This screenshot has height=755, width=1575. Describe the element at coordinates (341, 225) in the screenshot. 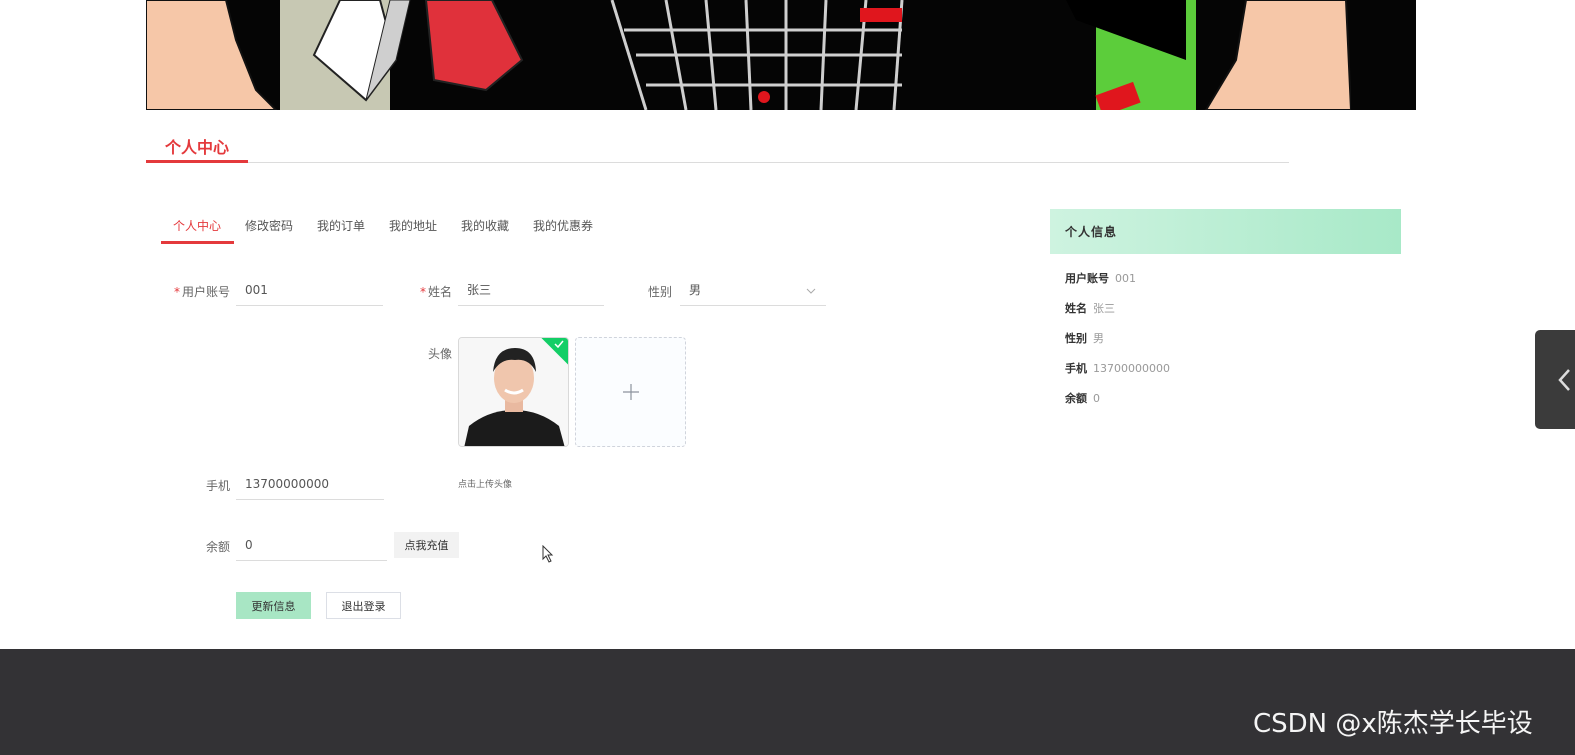

I see `tab-my-orders: 我的订单` at that location.